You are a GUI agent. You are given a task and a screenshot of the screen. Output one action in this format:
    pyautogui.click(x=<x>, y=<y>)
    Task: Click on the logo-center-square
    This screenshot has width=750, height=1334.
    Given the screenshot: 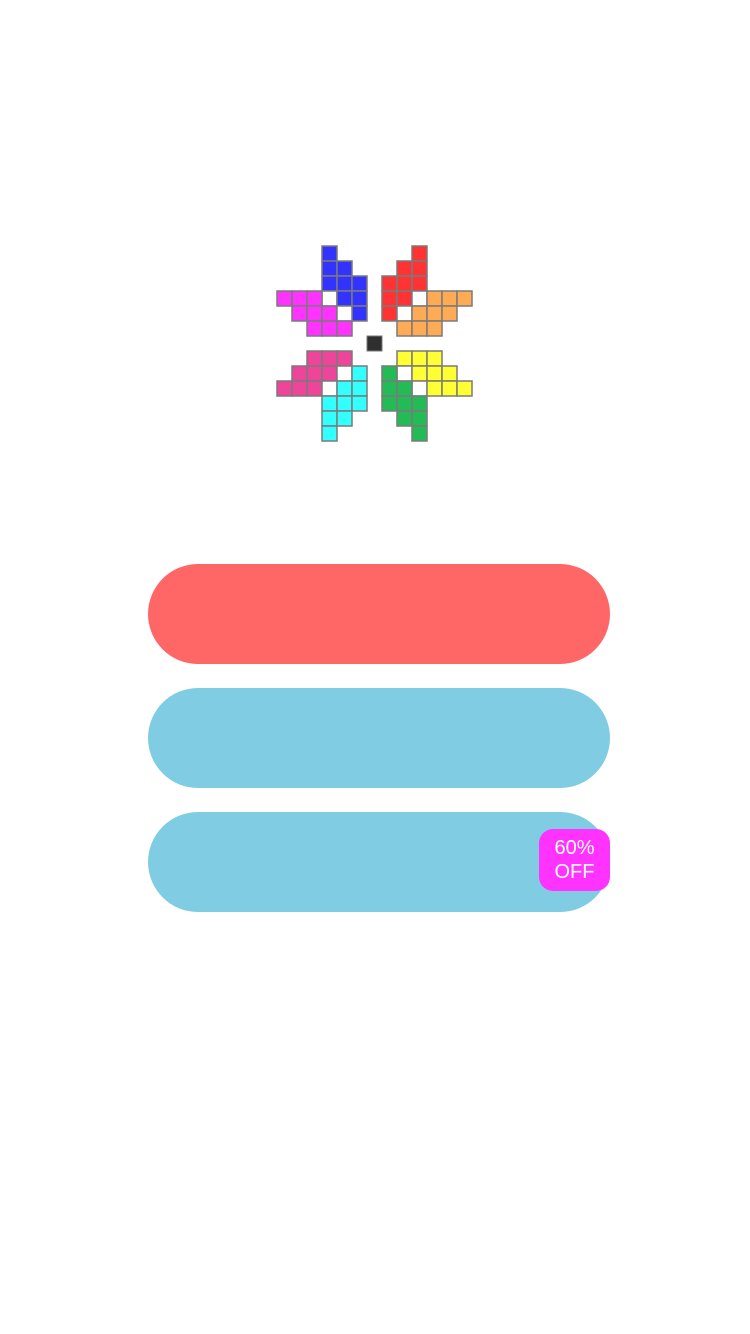 What is the action you would take?
    pyautogui.click(x=374, y=343)
    